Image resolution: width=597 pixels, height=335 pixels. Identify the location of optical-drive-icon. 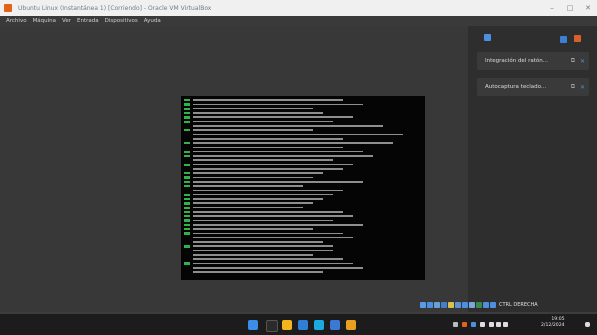
(430, 305).